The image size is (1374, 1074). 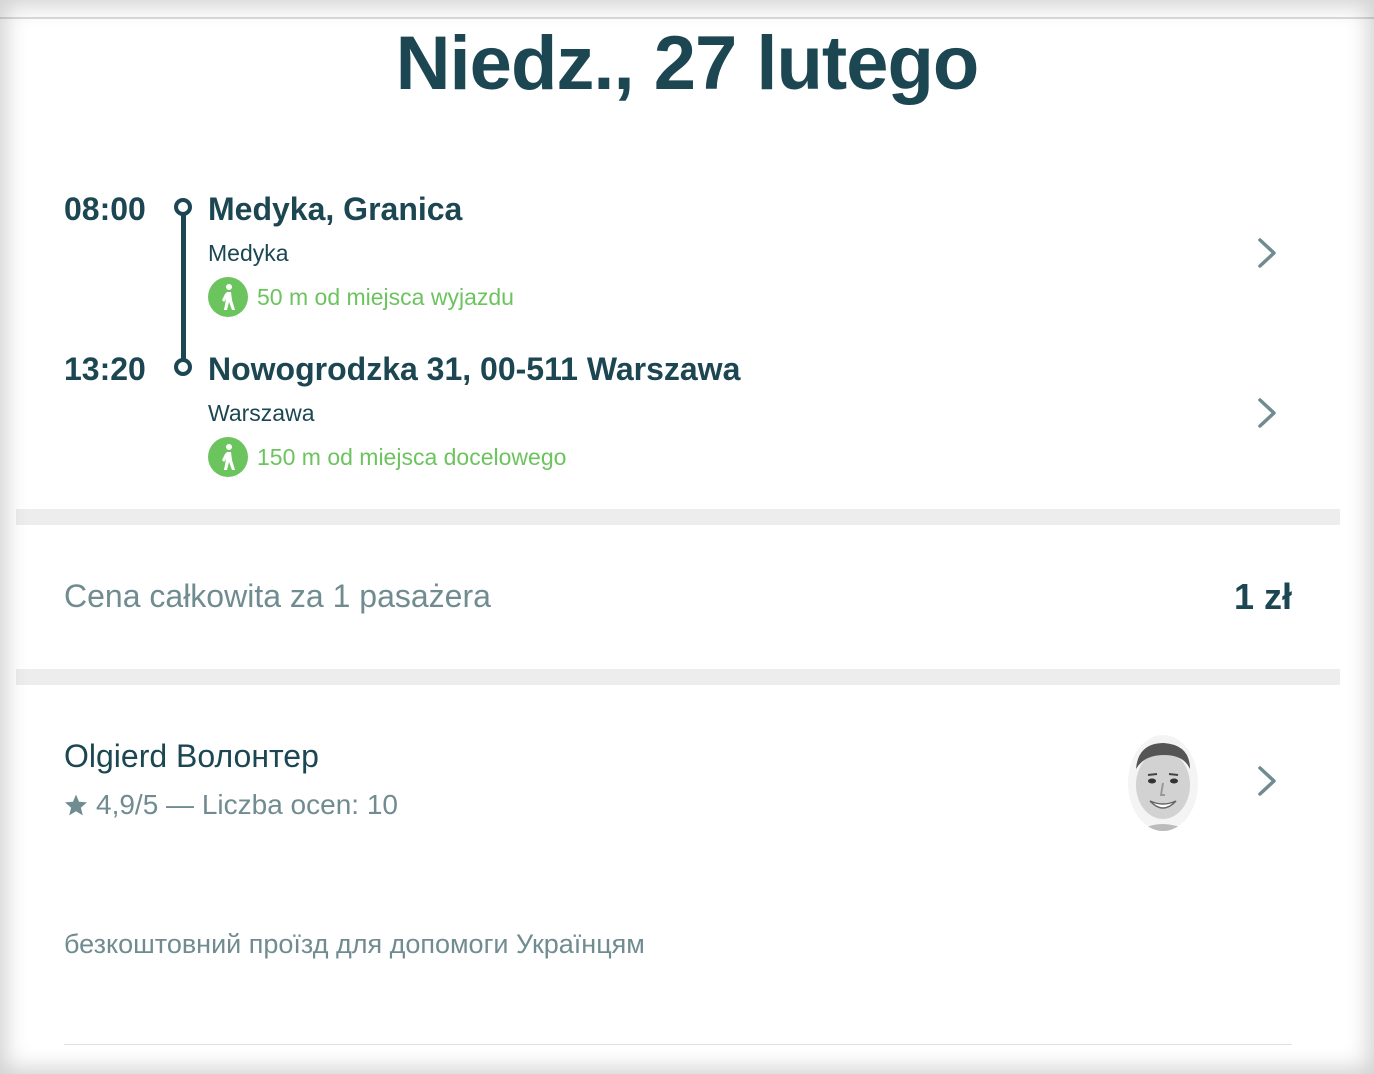 What do you see at coordinates (385, 297) in the screenshot?
I see `departure-walk-distance: 50 m od miejsca wyjazdu` at bounding box center [385, 297].